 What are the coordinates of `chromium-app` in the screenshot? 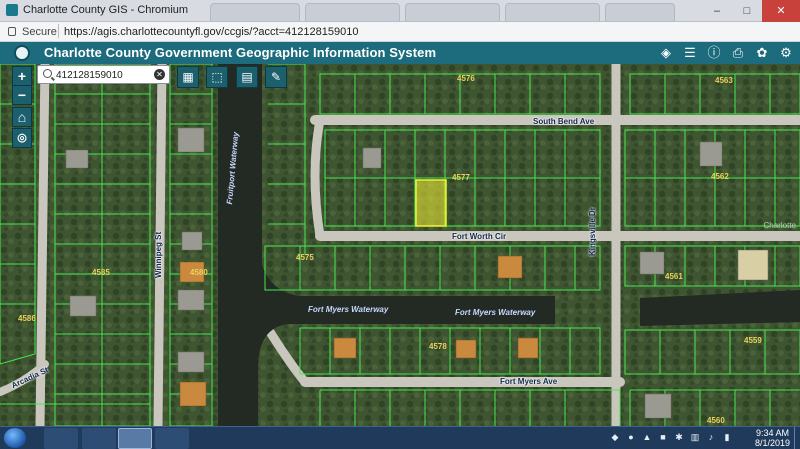 It's located at (135, 438).